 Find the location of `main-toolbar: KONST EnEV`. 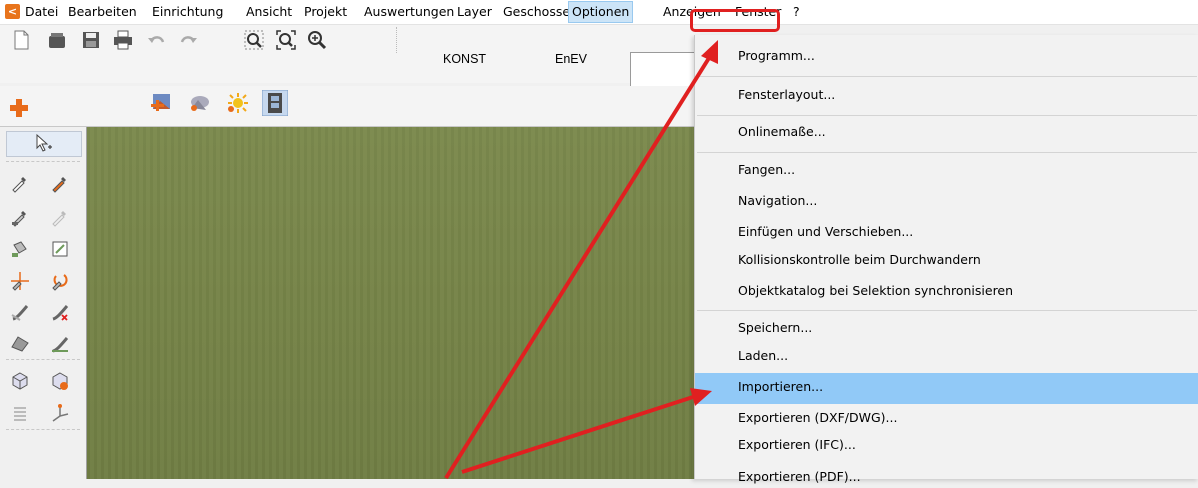

main-toolbar: KONST EnEV is located at coordinates (350, 54).